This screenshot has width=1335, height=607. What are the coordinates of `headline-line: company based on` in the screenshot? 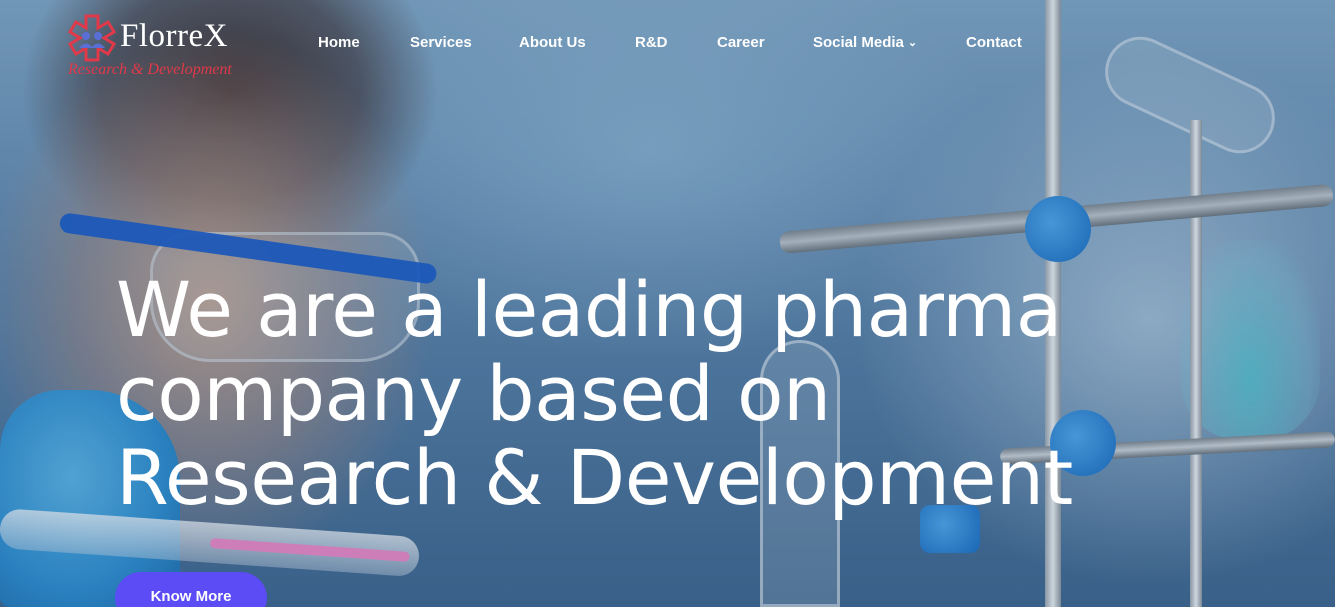 It's located at (473, 393).